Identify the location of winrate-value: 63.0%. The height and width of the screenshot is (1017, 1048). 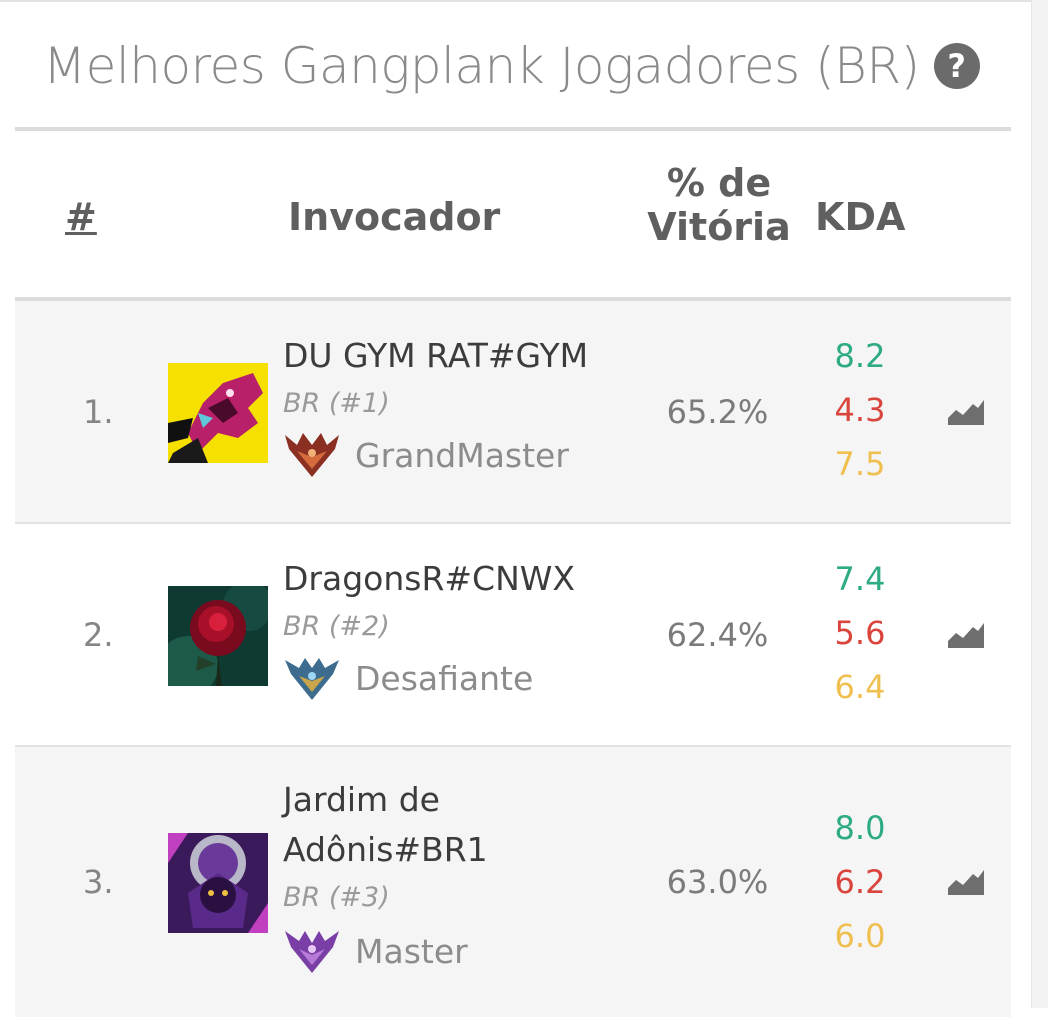
(717, 882).